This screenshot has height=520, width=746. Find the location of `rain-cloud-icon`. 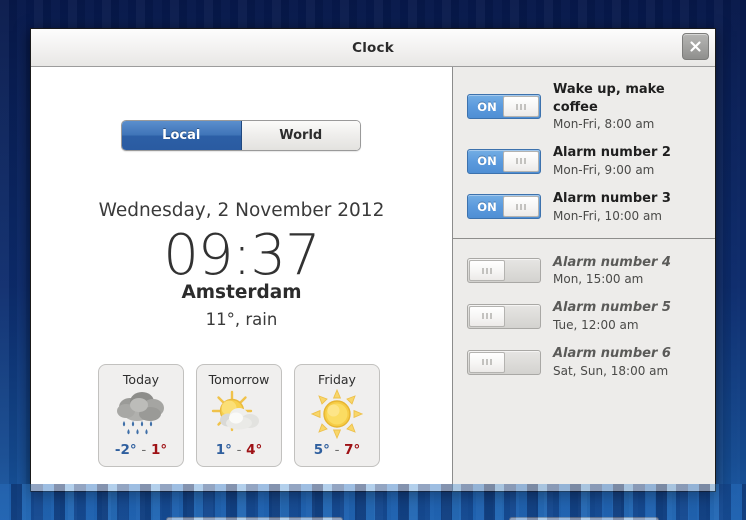

rain-cloud-icon is located at coordinates (141, 414).